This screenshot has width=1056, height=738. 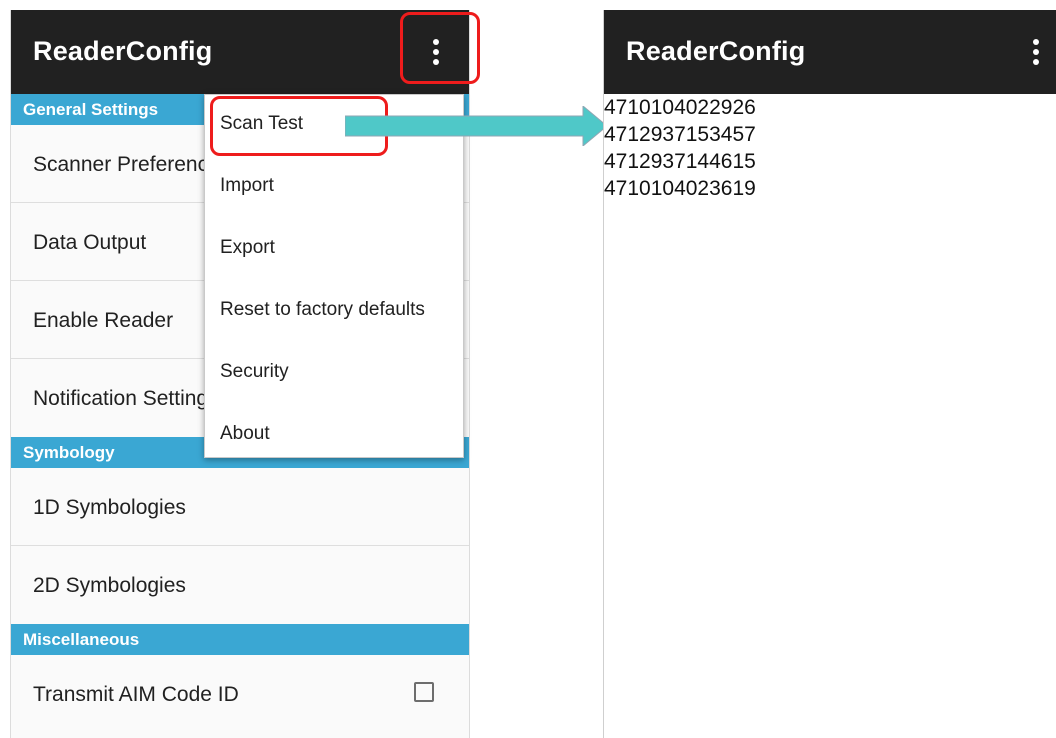 I want to click on transmit-aim-checkbox, so click(x=424, y=692).